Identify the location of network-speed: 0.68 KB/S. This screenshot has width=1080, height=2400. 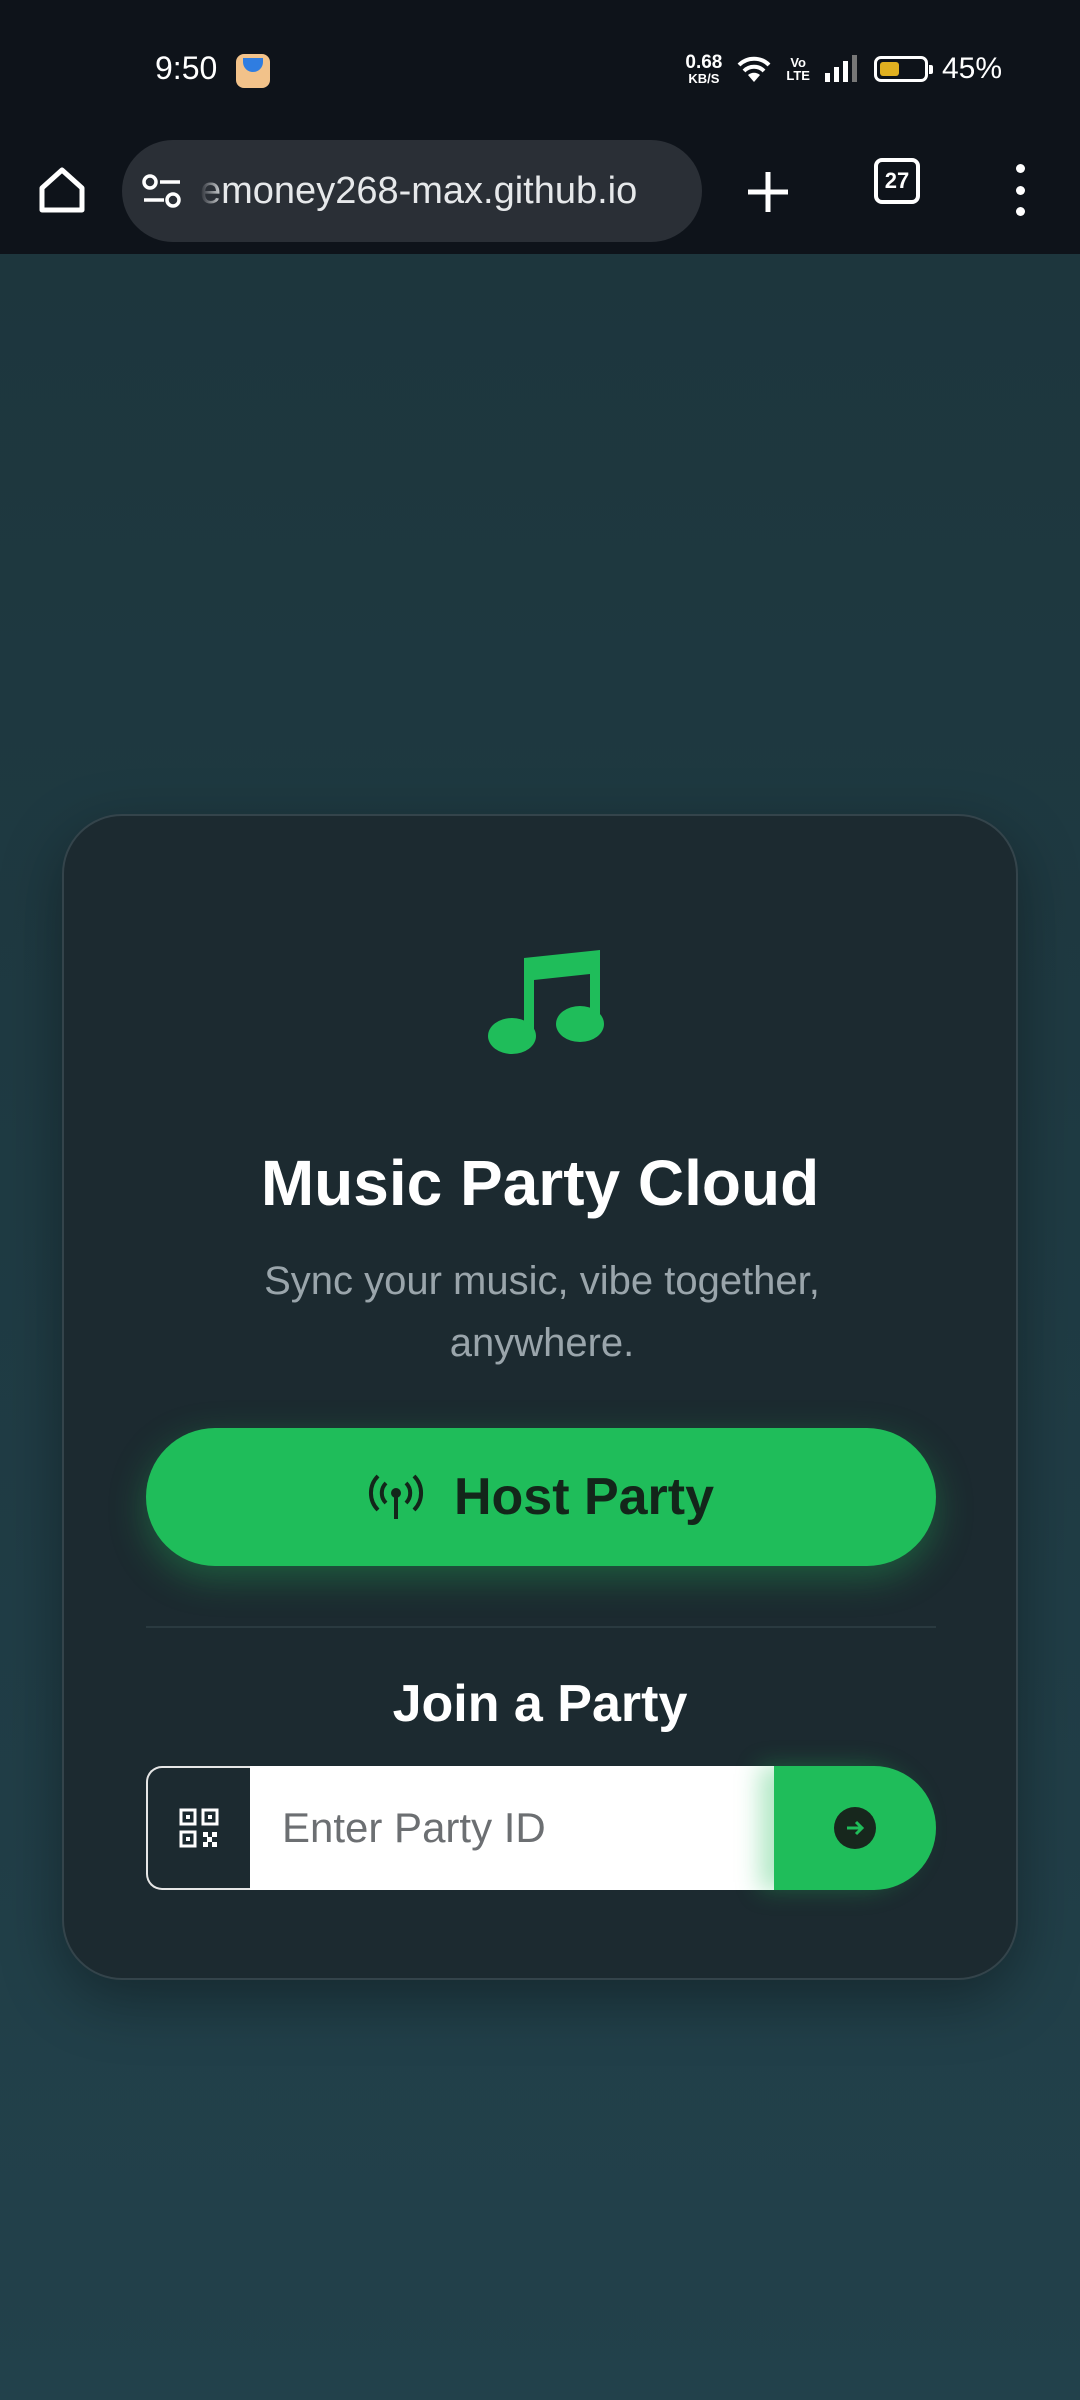
(703, 69).